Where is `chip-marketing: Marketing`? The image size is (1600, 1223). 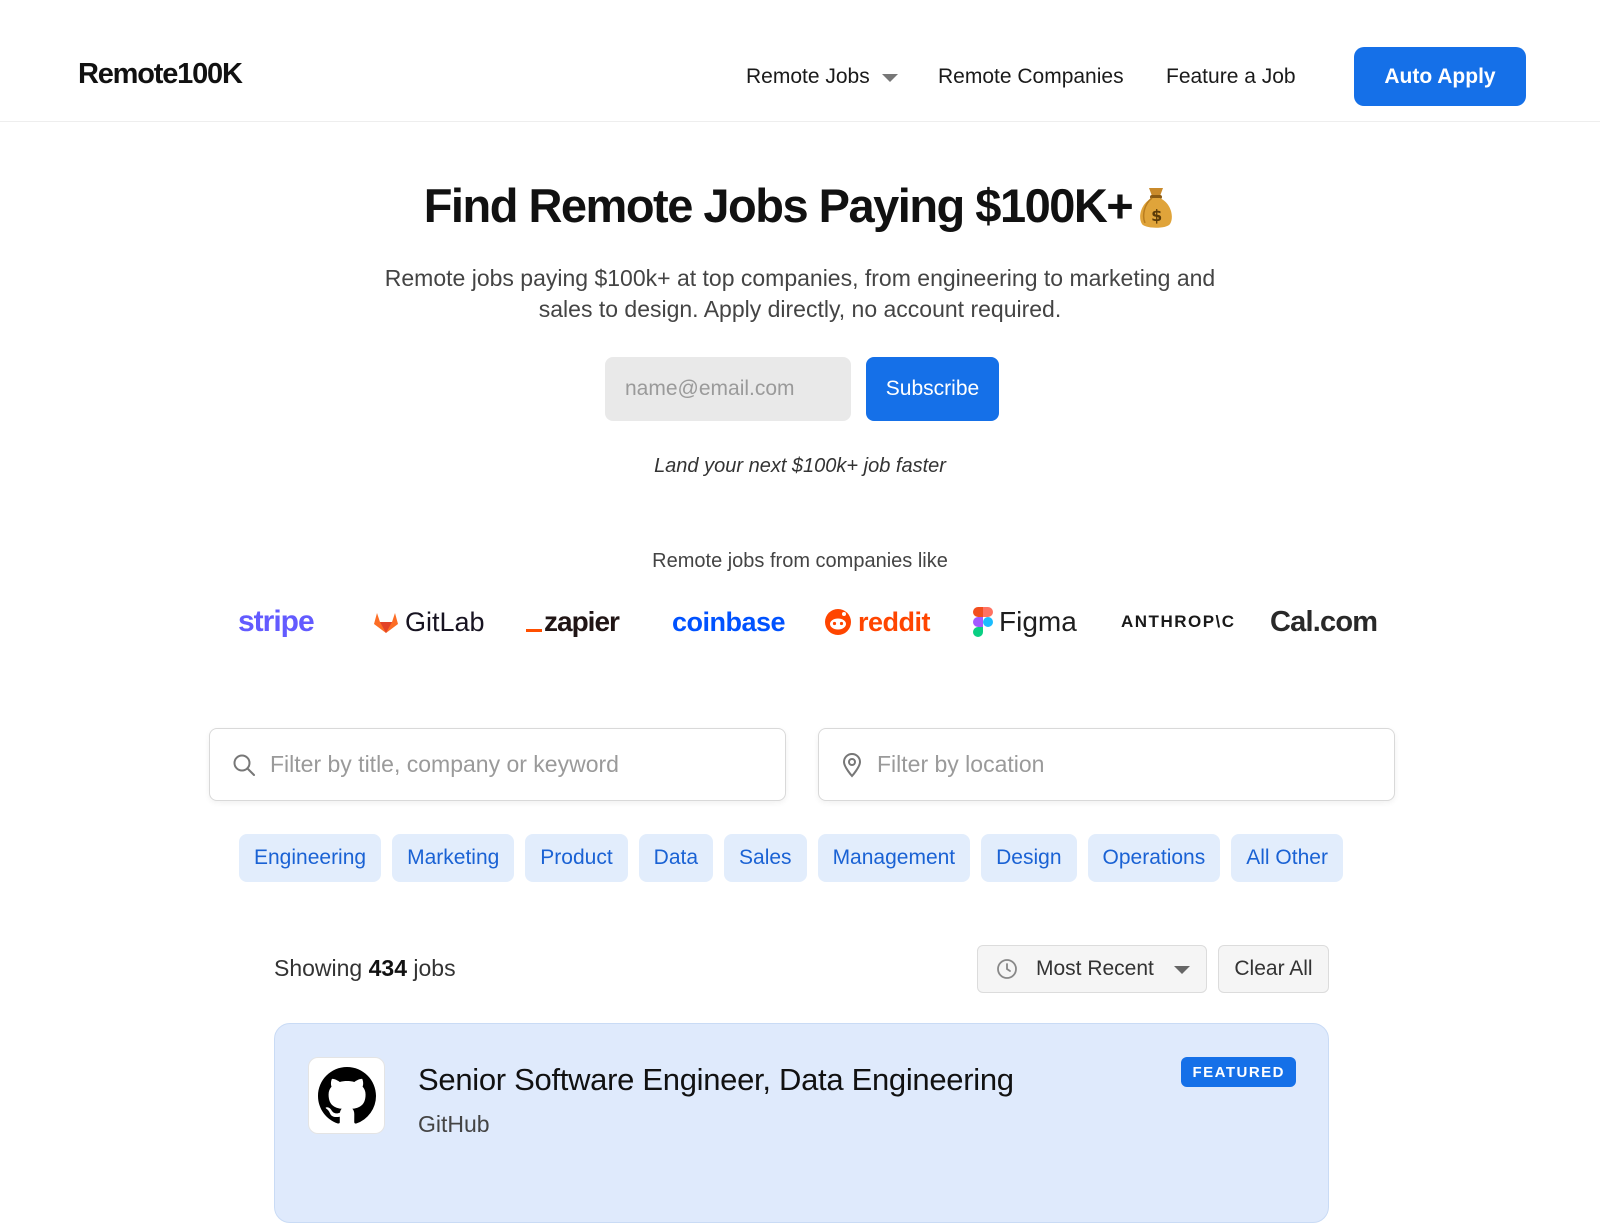
chip-marketing: Marketing is located at coordinates (453, 858).